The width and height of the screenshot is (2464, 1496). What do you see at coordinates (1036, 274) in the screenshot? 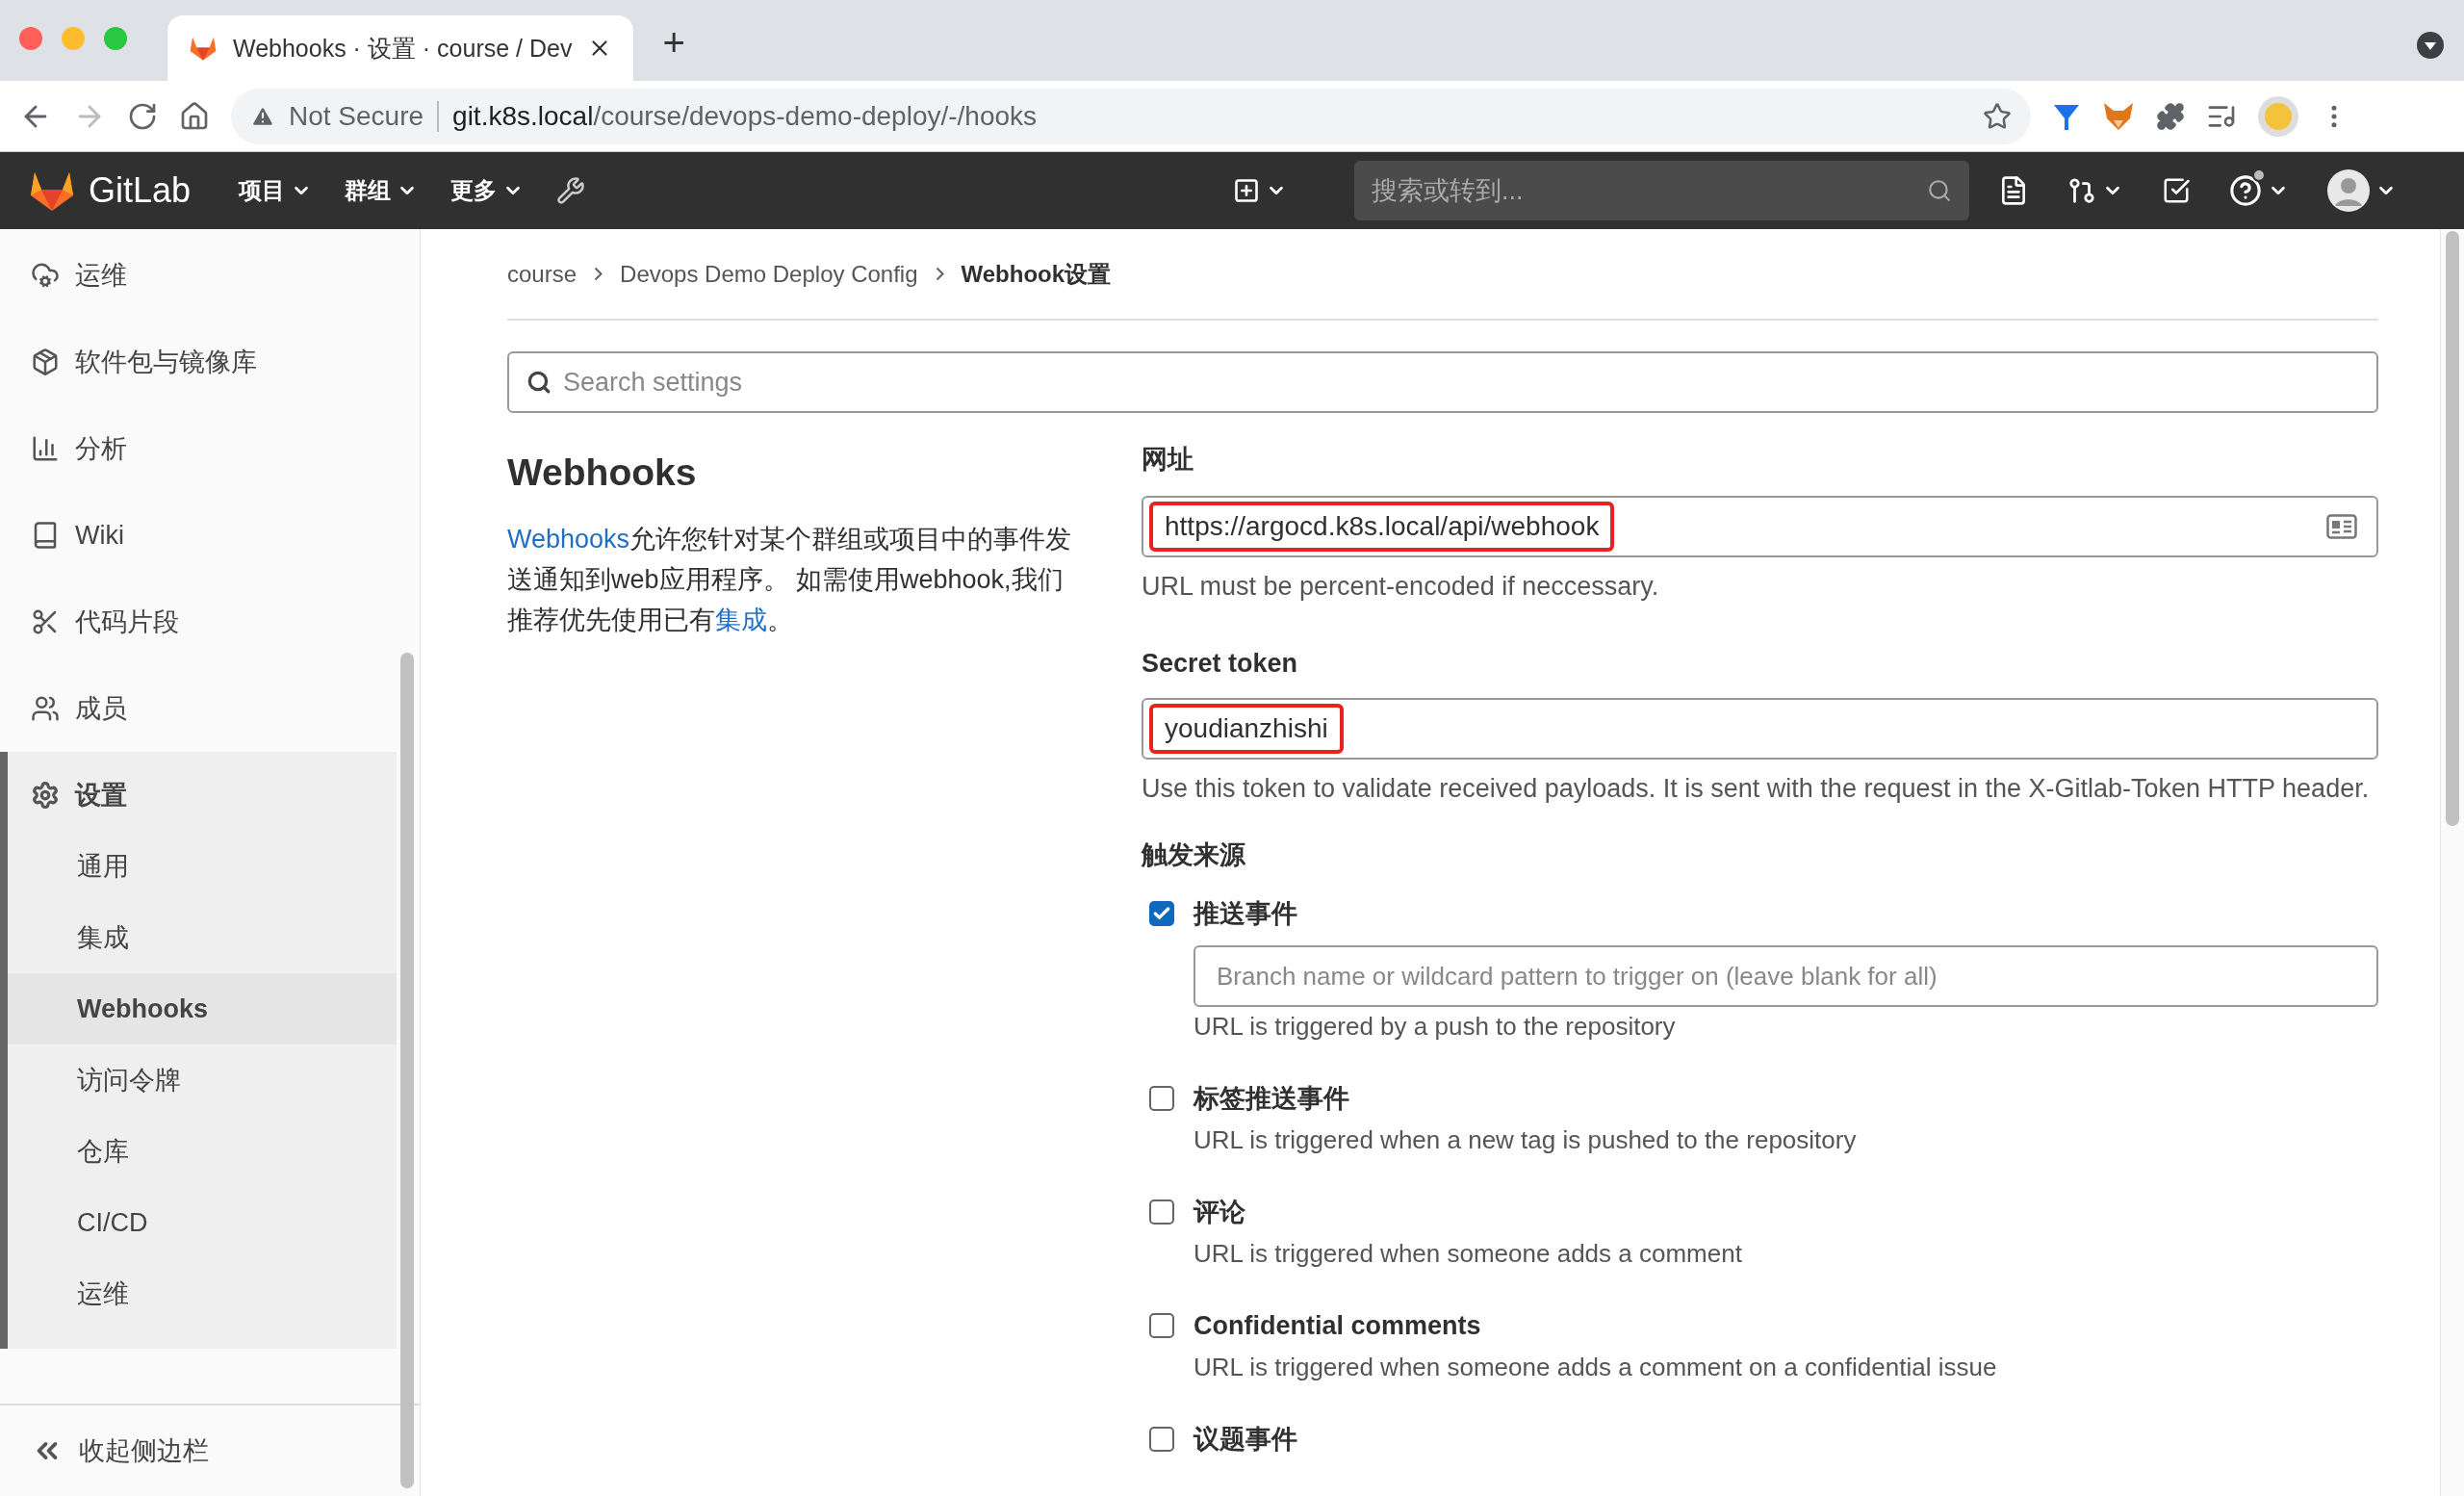
I see `breadcrumb-link: Webhook设置` at bounding box center [1036, 274].